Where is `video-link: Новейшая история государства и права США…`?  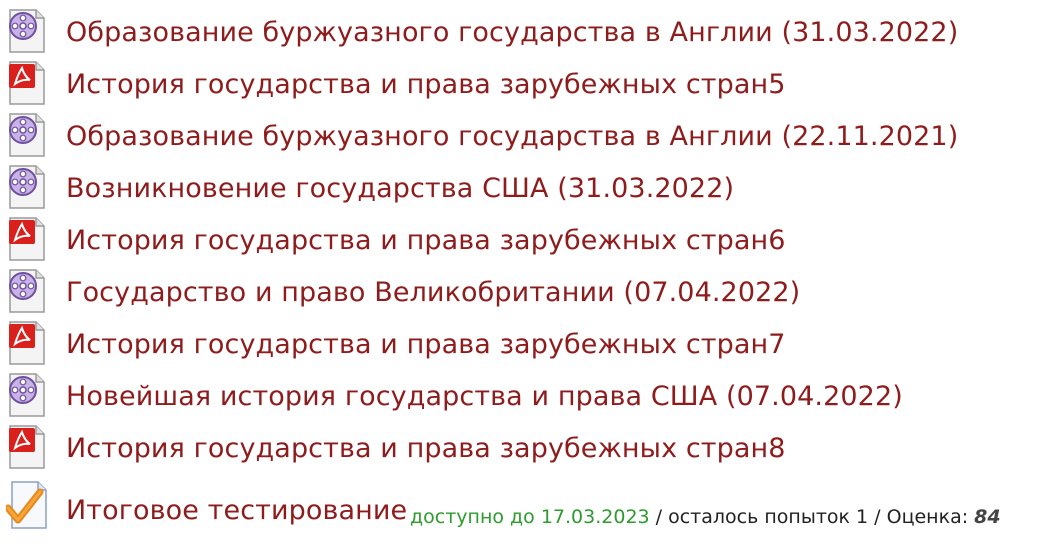 video-link: Новейшая история государства и права США… is located at coordinates (484, 397).